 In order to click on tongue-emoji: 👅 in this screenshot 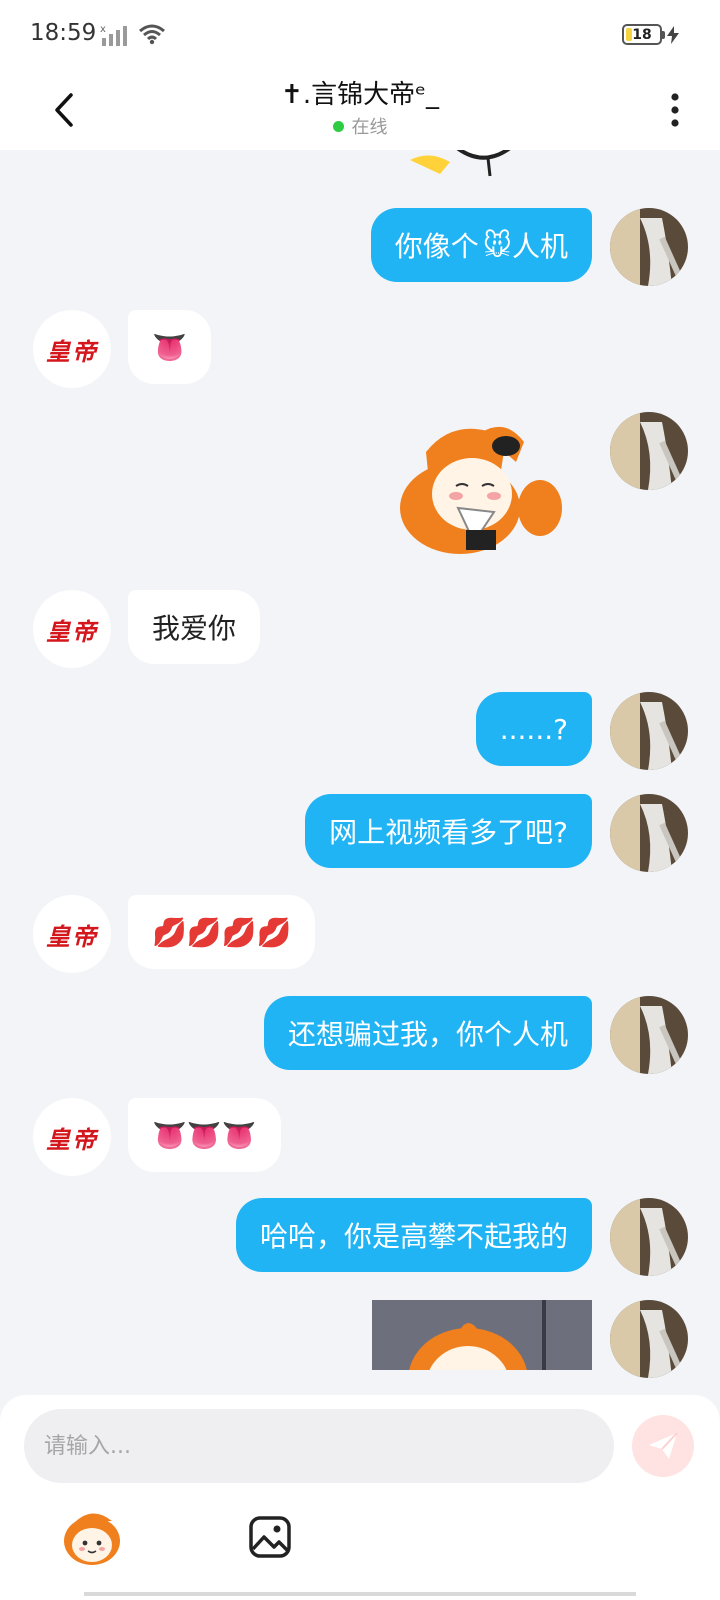, I will do `click(169, 347)`.